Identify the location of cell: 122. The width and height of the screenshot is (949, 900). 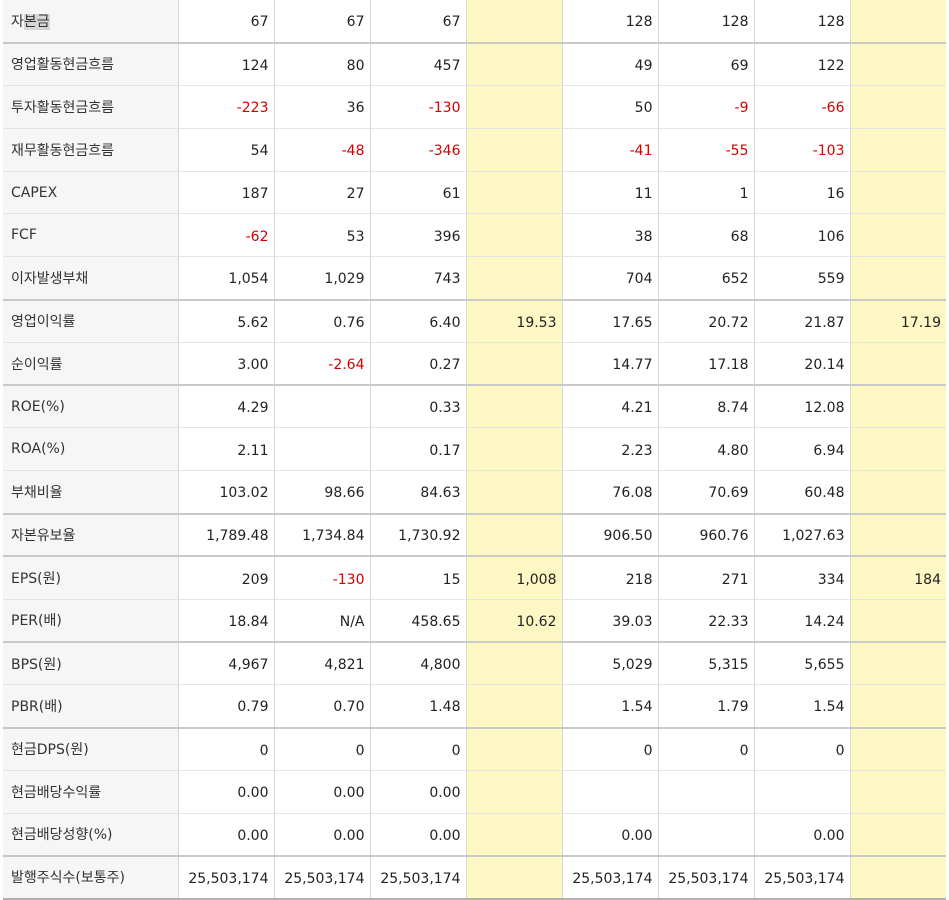
(801, 64).